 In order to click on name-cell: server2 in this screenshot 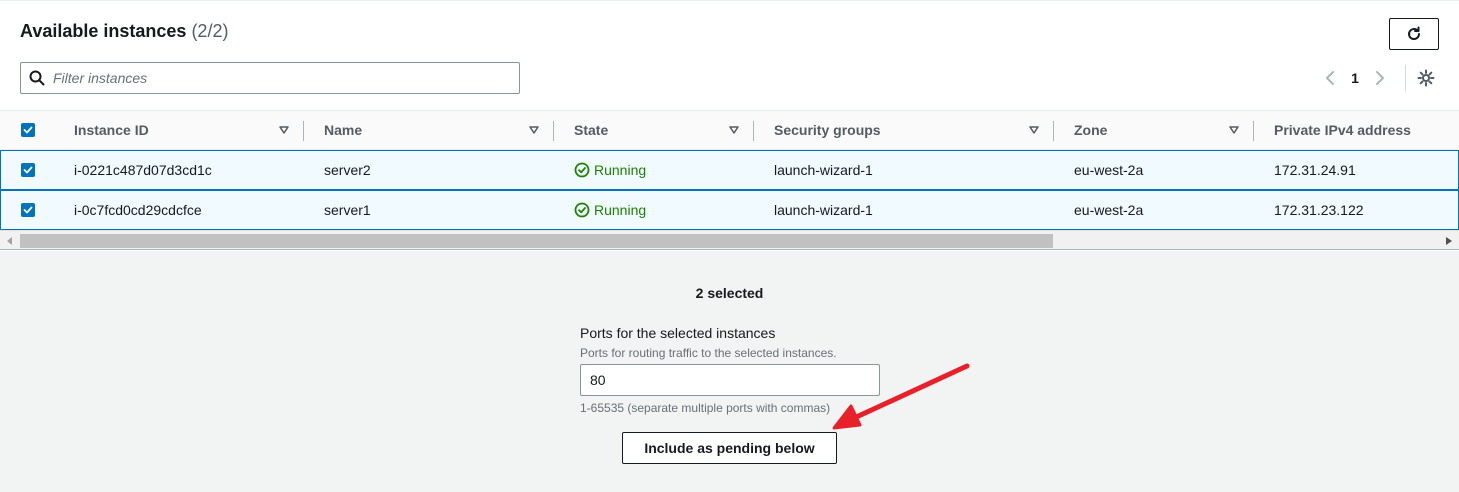, I will do `click(347, 170)`.